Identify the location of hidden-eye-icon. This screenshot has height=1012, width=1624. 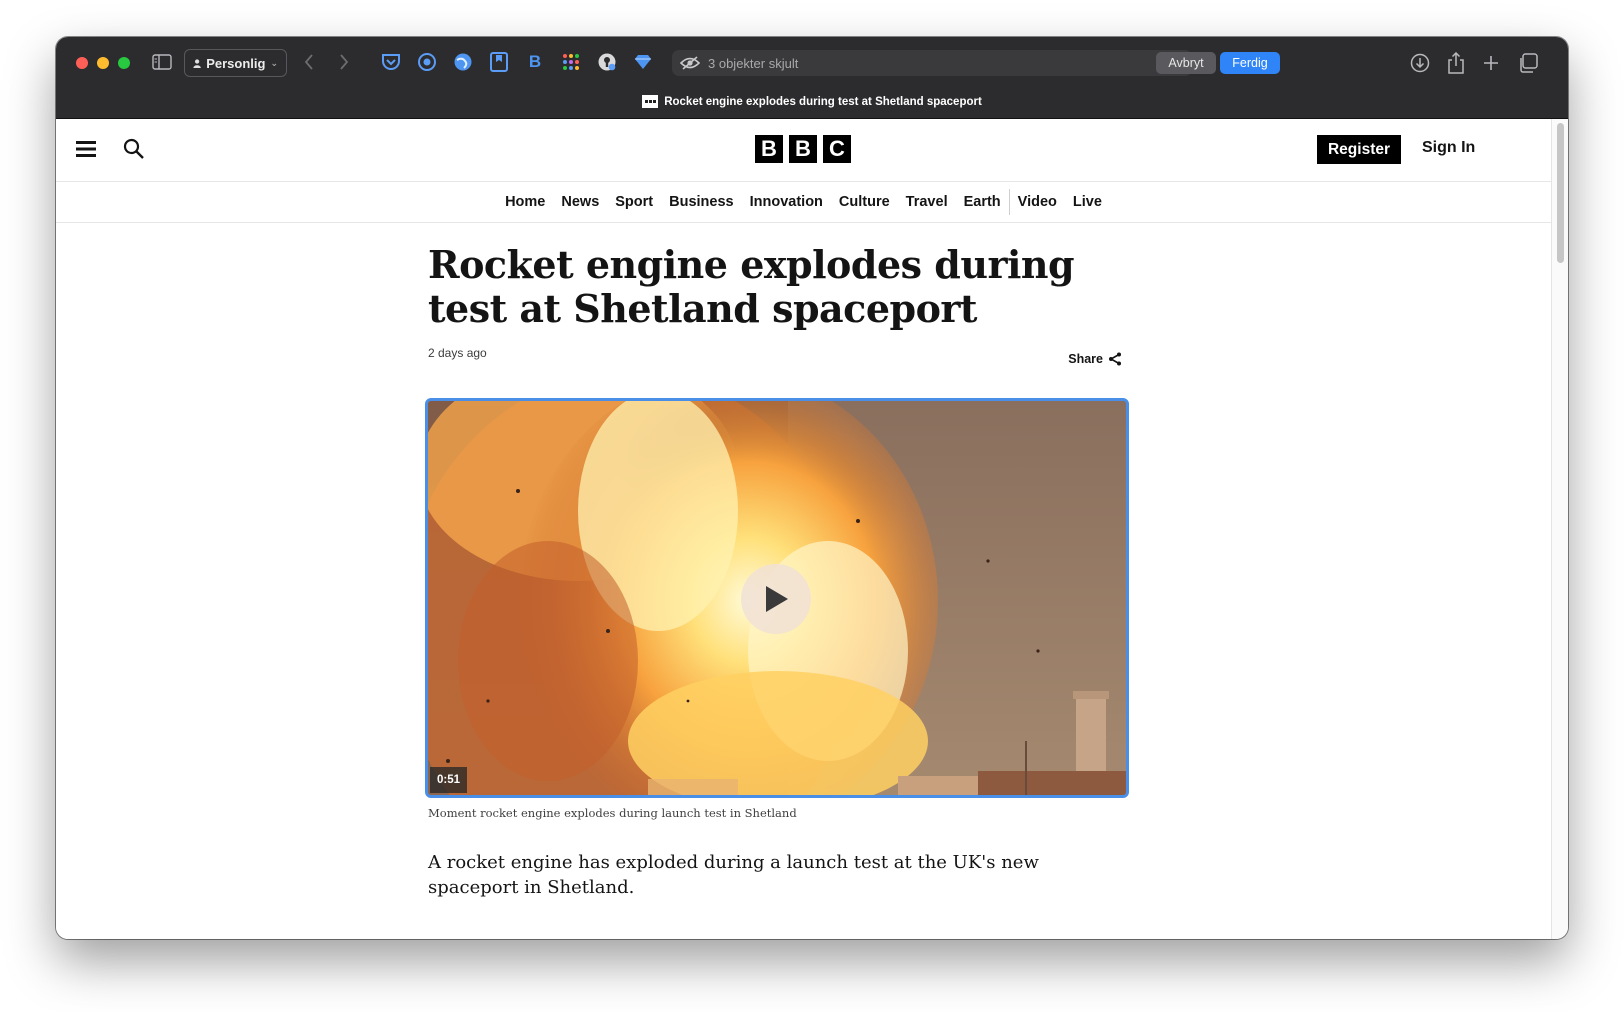
(690, 63).